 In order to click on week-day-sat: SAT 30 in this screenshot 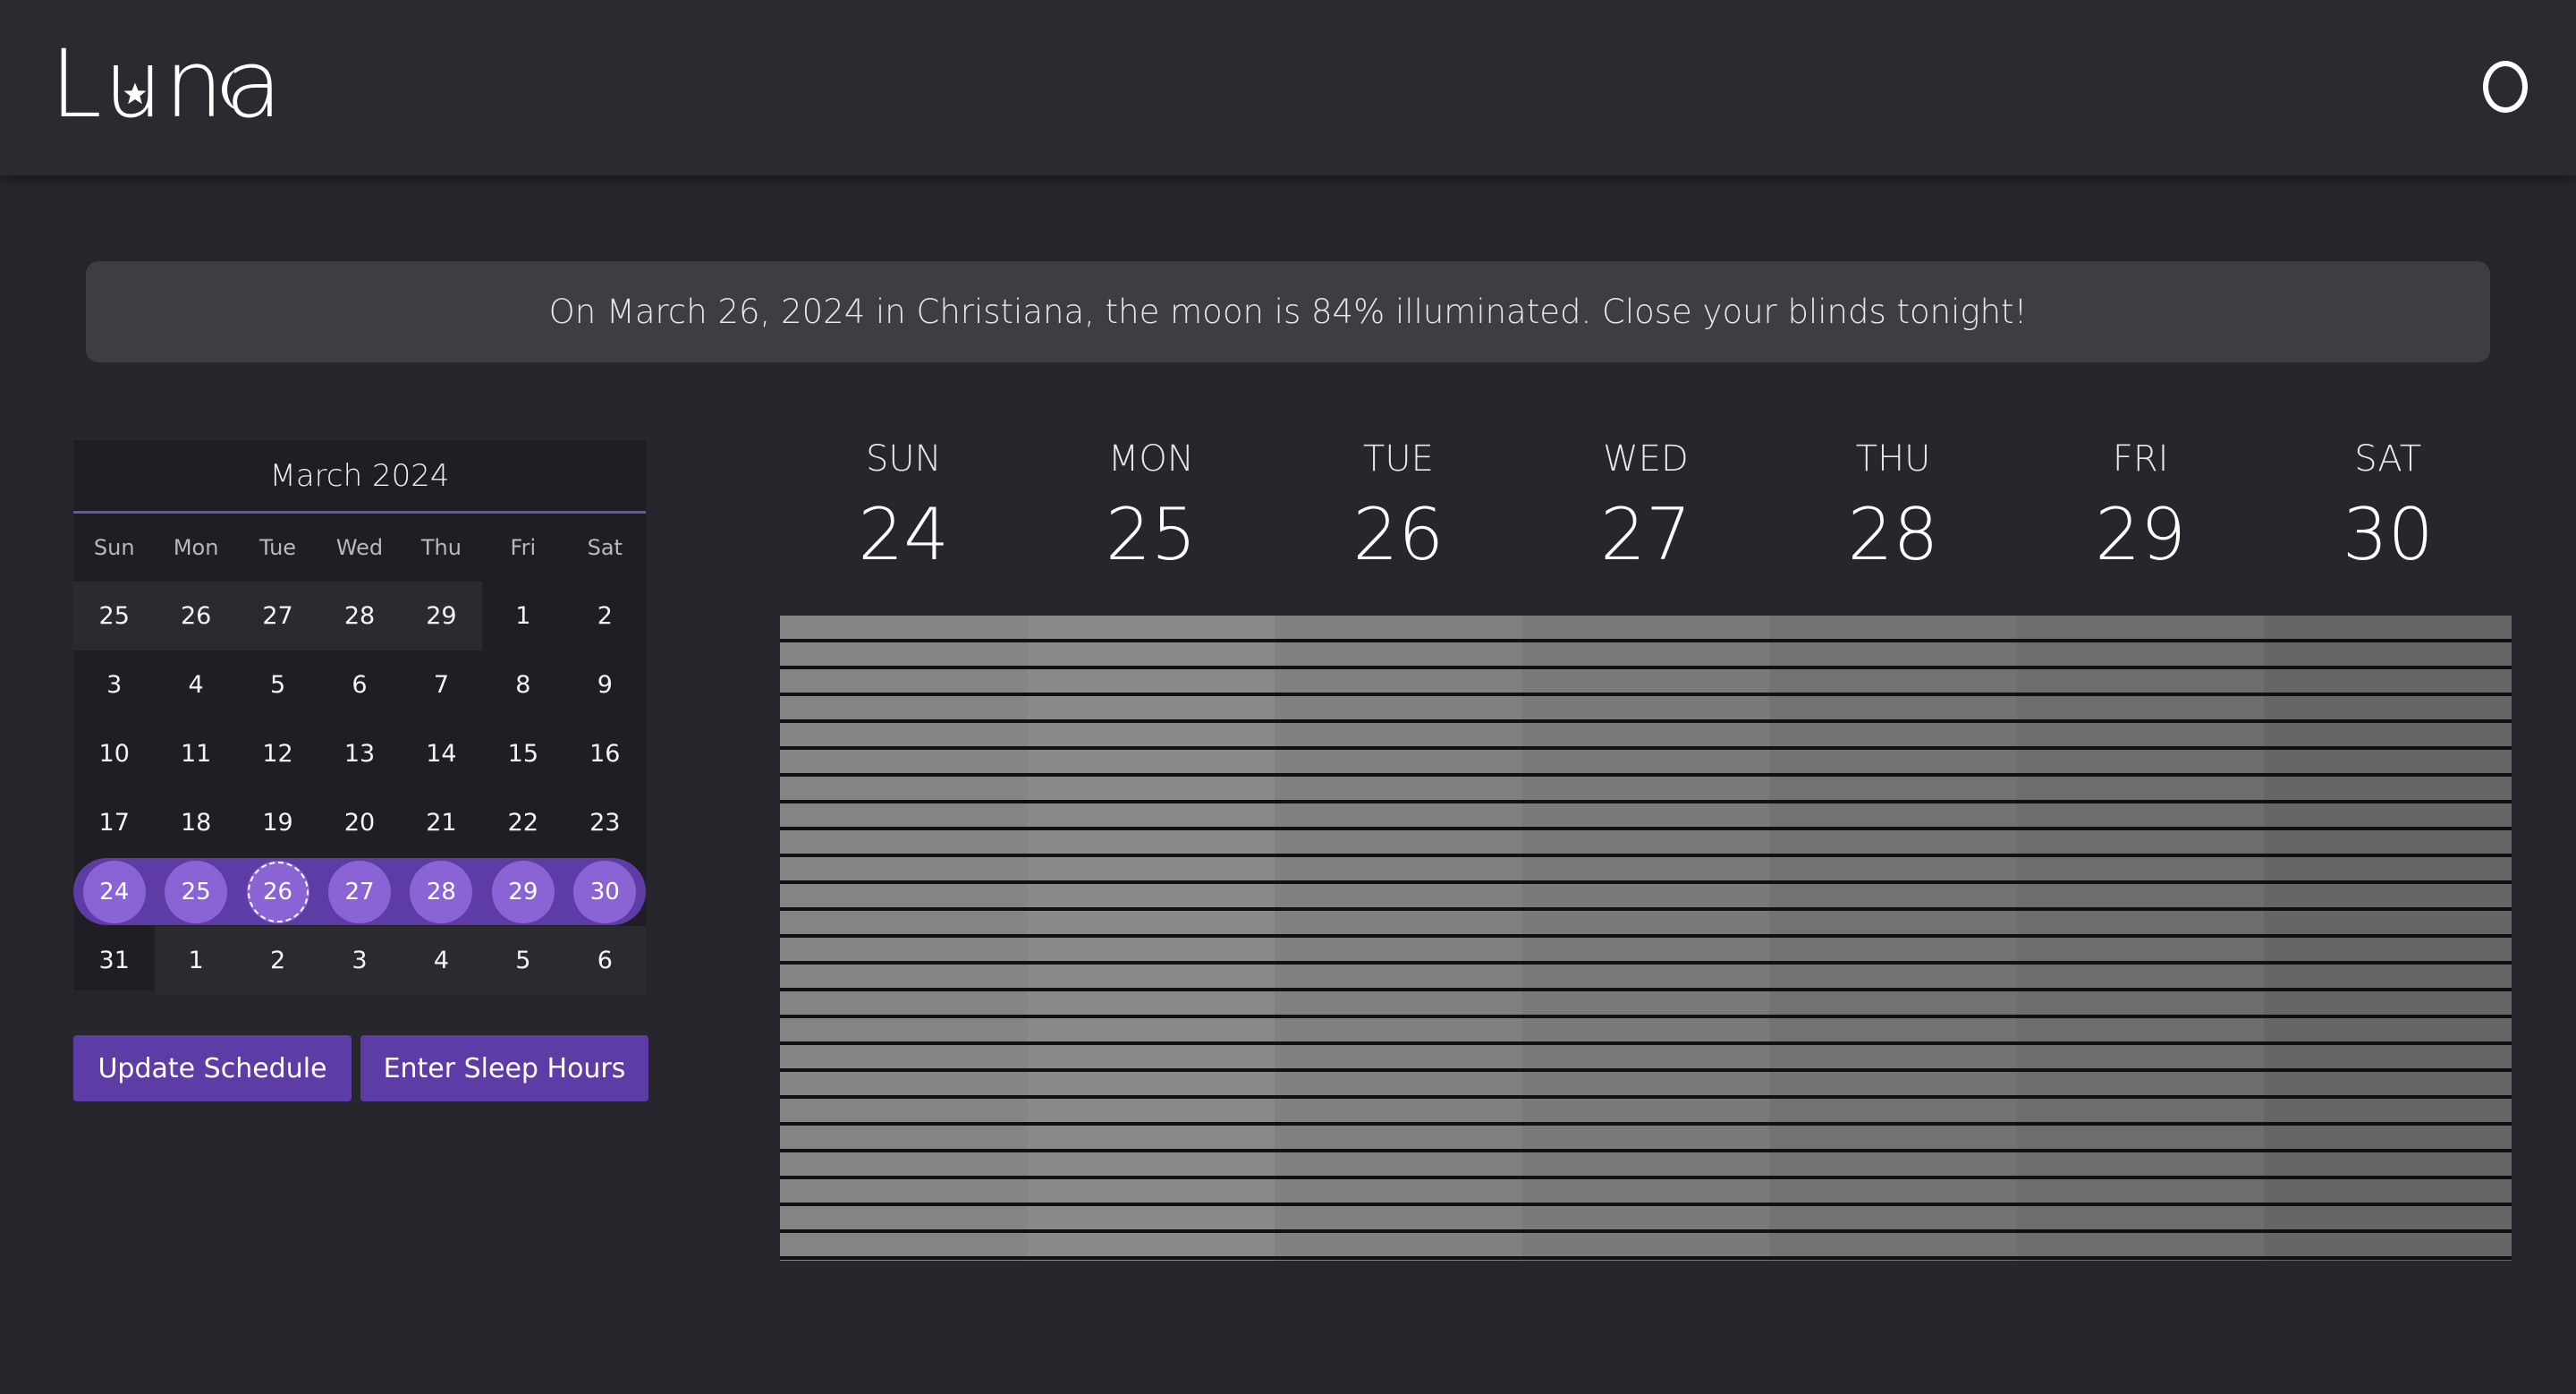, I will do `click(2388, 509)`.